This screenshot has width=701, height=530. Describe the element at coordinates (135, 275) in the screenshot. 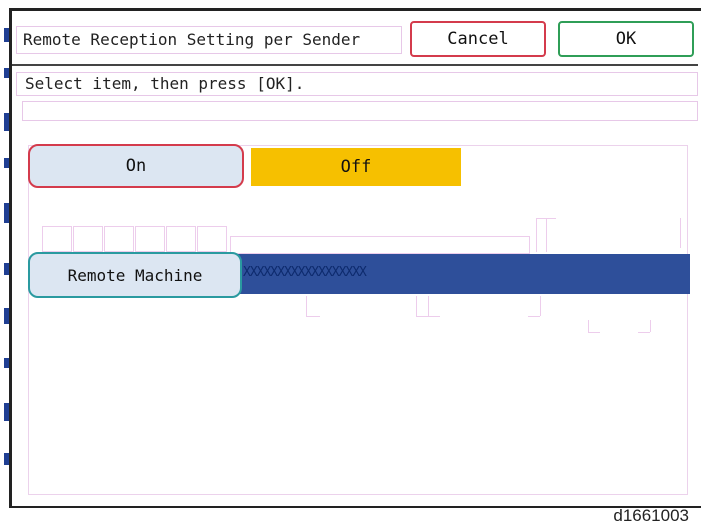

I see `remote-machine-button: Remote Machine` at that location.